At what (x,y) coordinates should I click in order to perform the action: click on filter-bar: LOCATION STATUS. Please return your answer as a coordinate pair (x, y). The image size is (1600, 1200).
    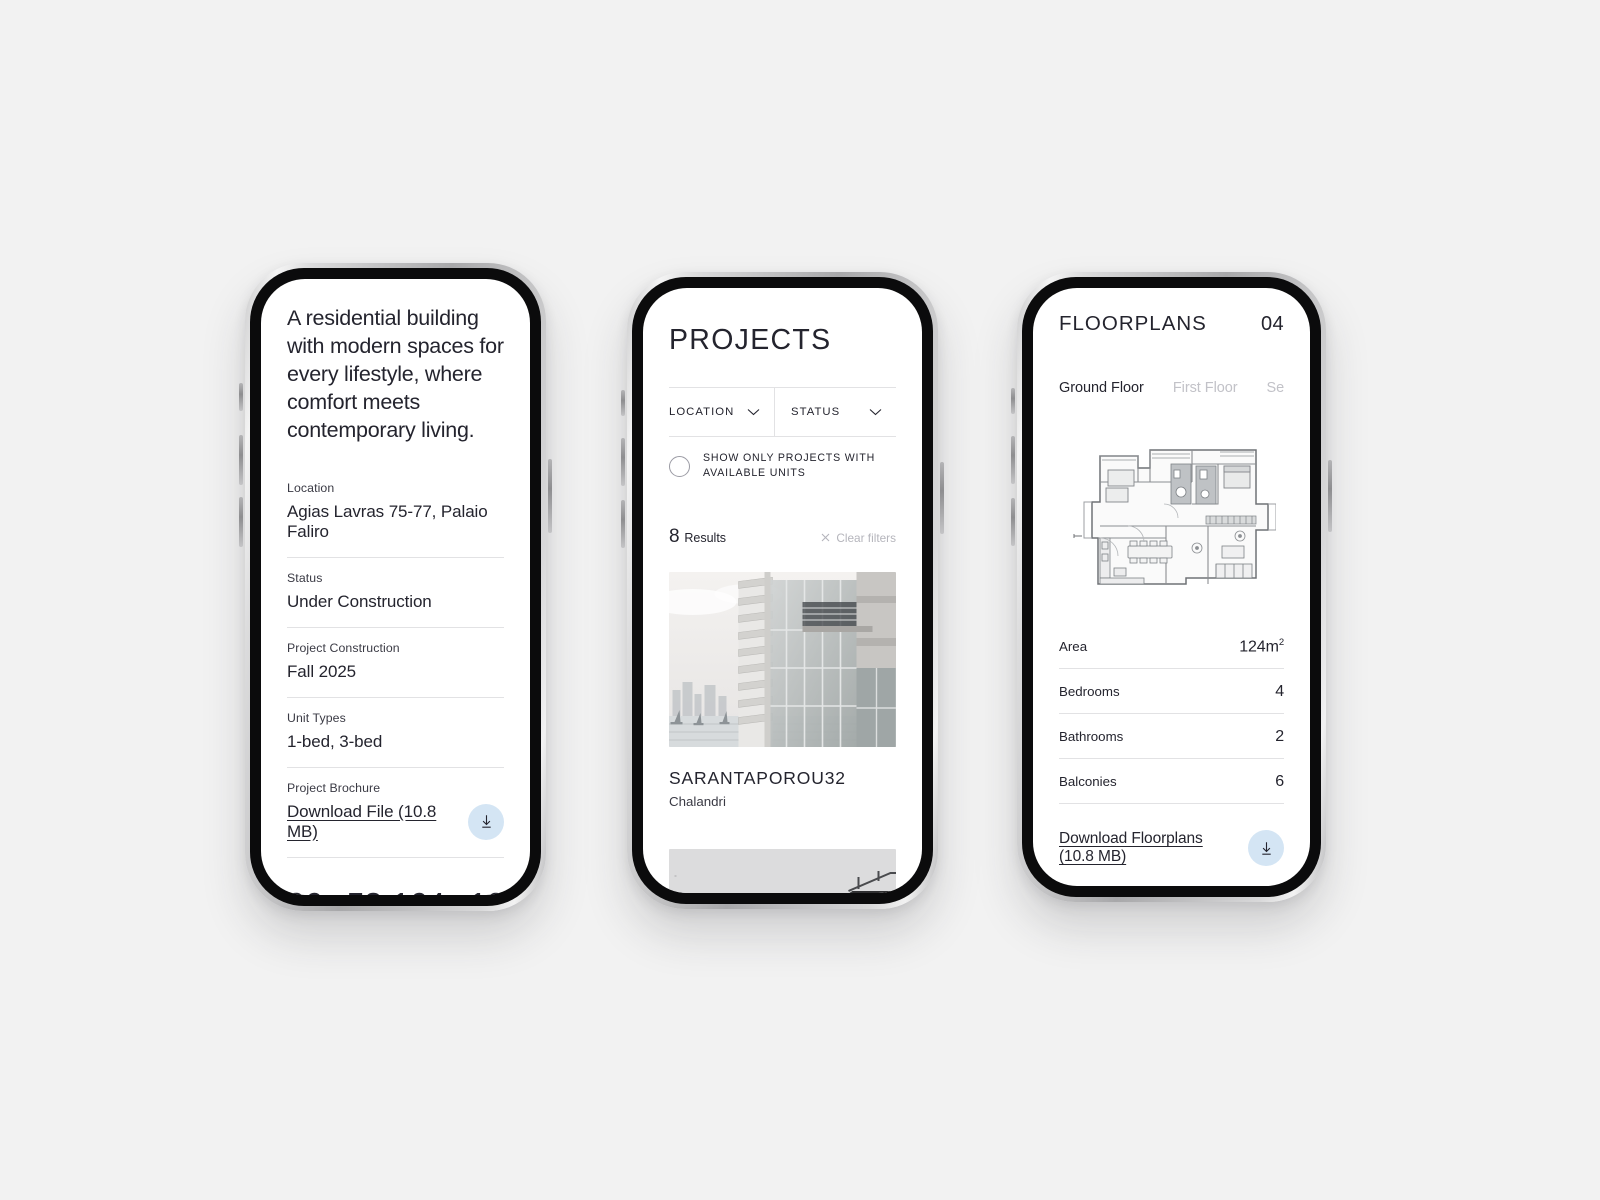
    Looking at the image, I should click on (782, 412).